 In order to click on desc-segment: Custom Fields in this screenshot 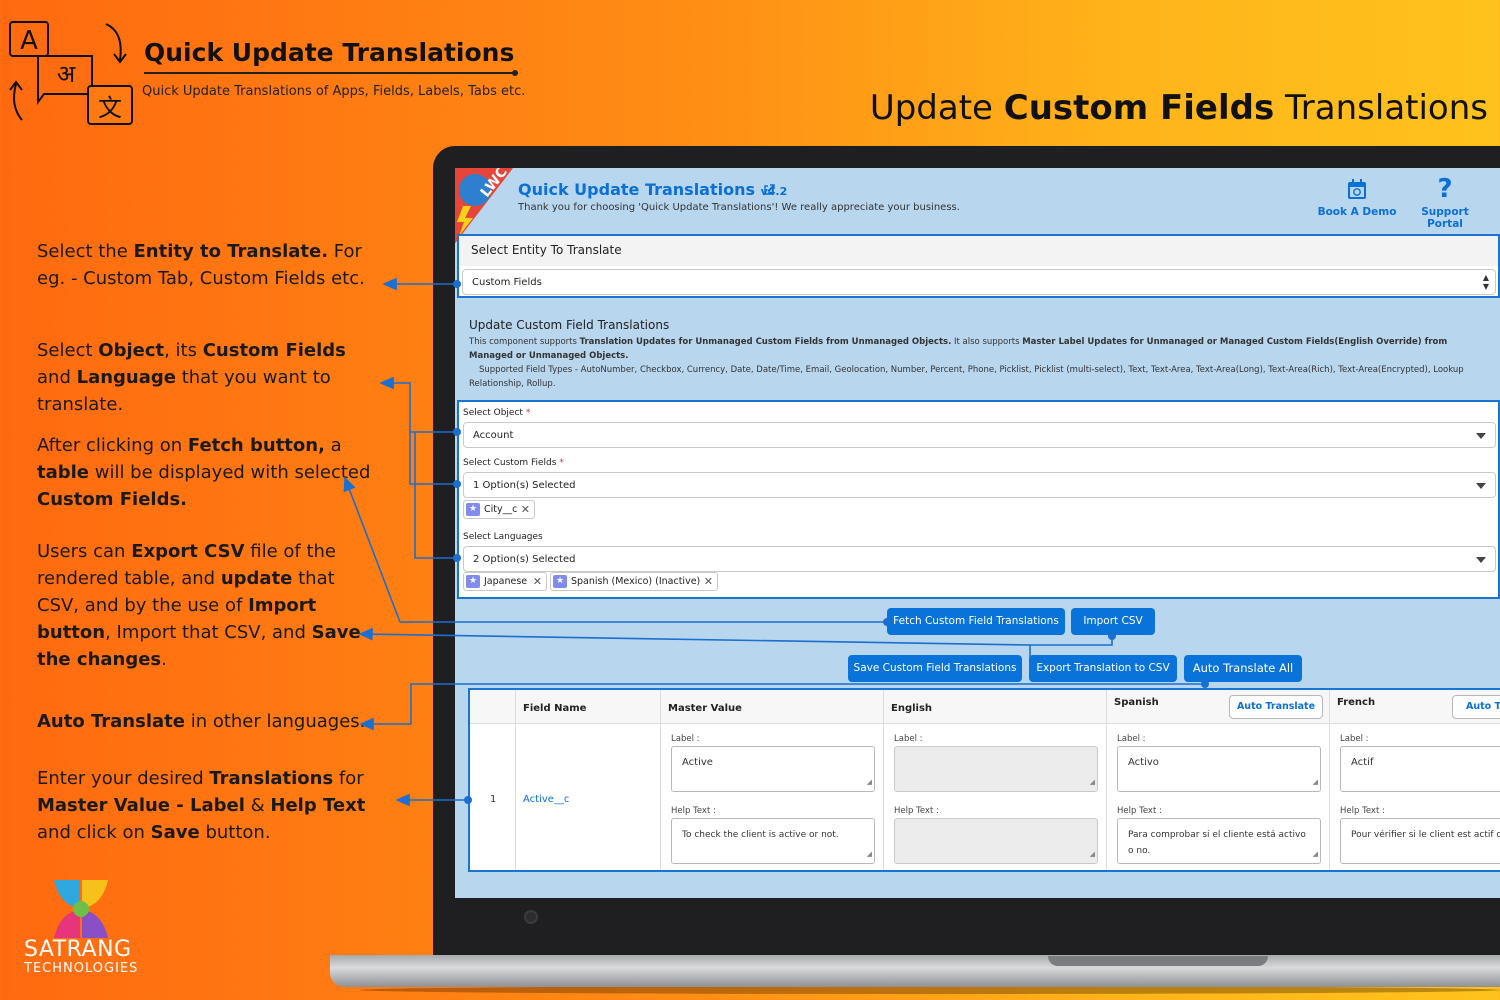, I will do `click(274, 350)`.